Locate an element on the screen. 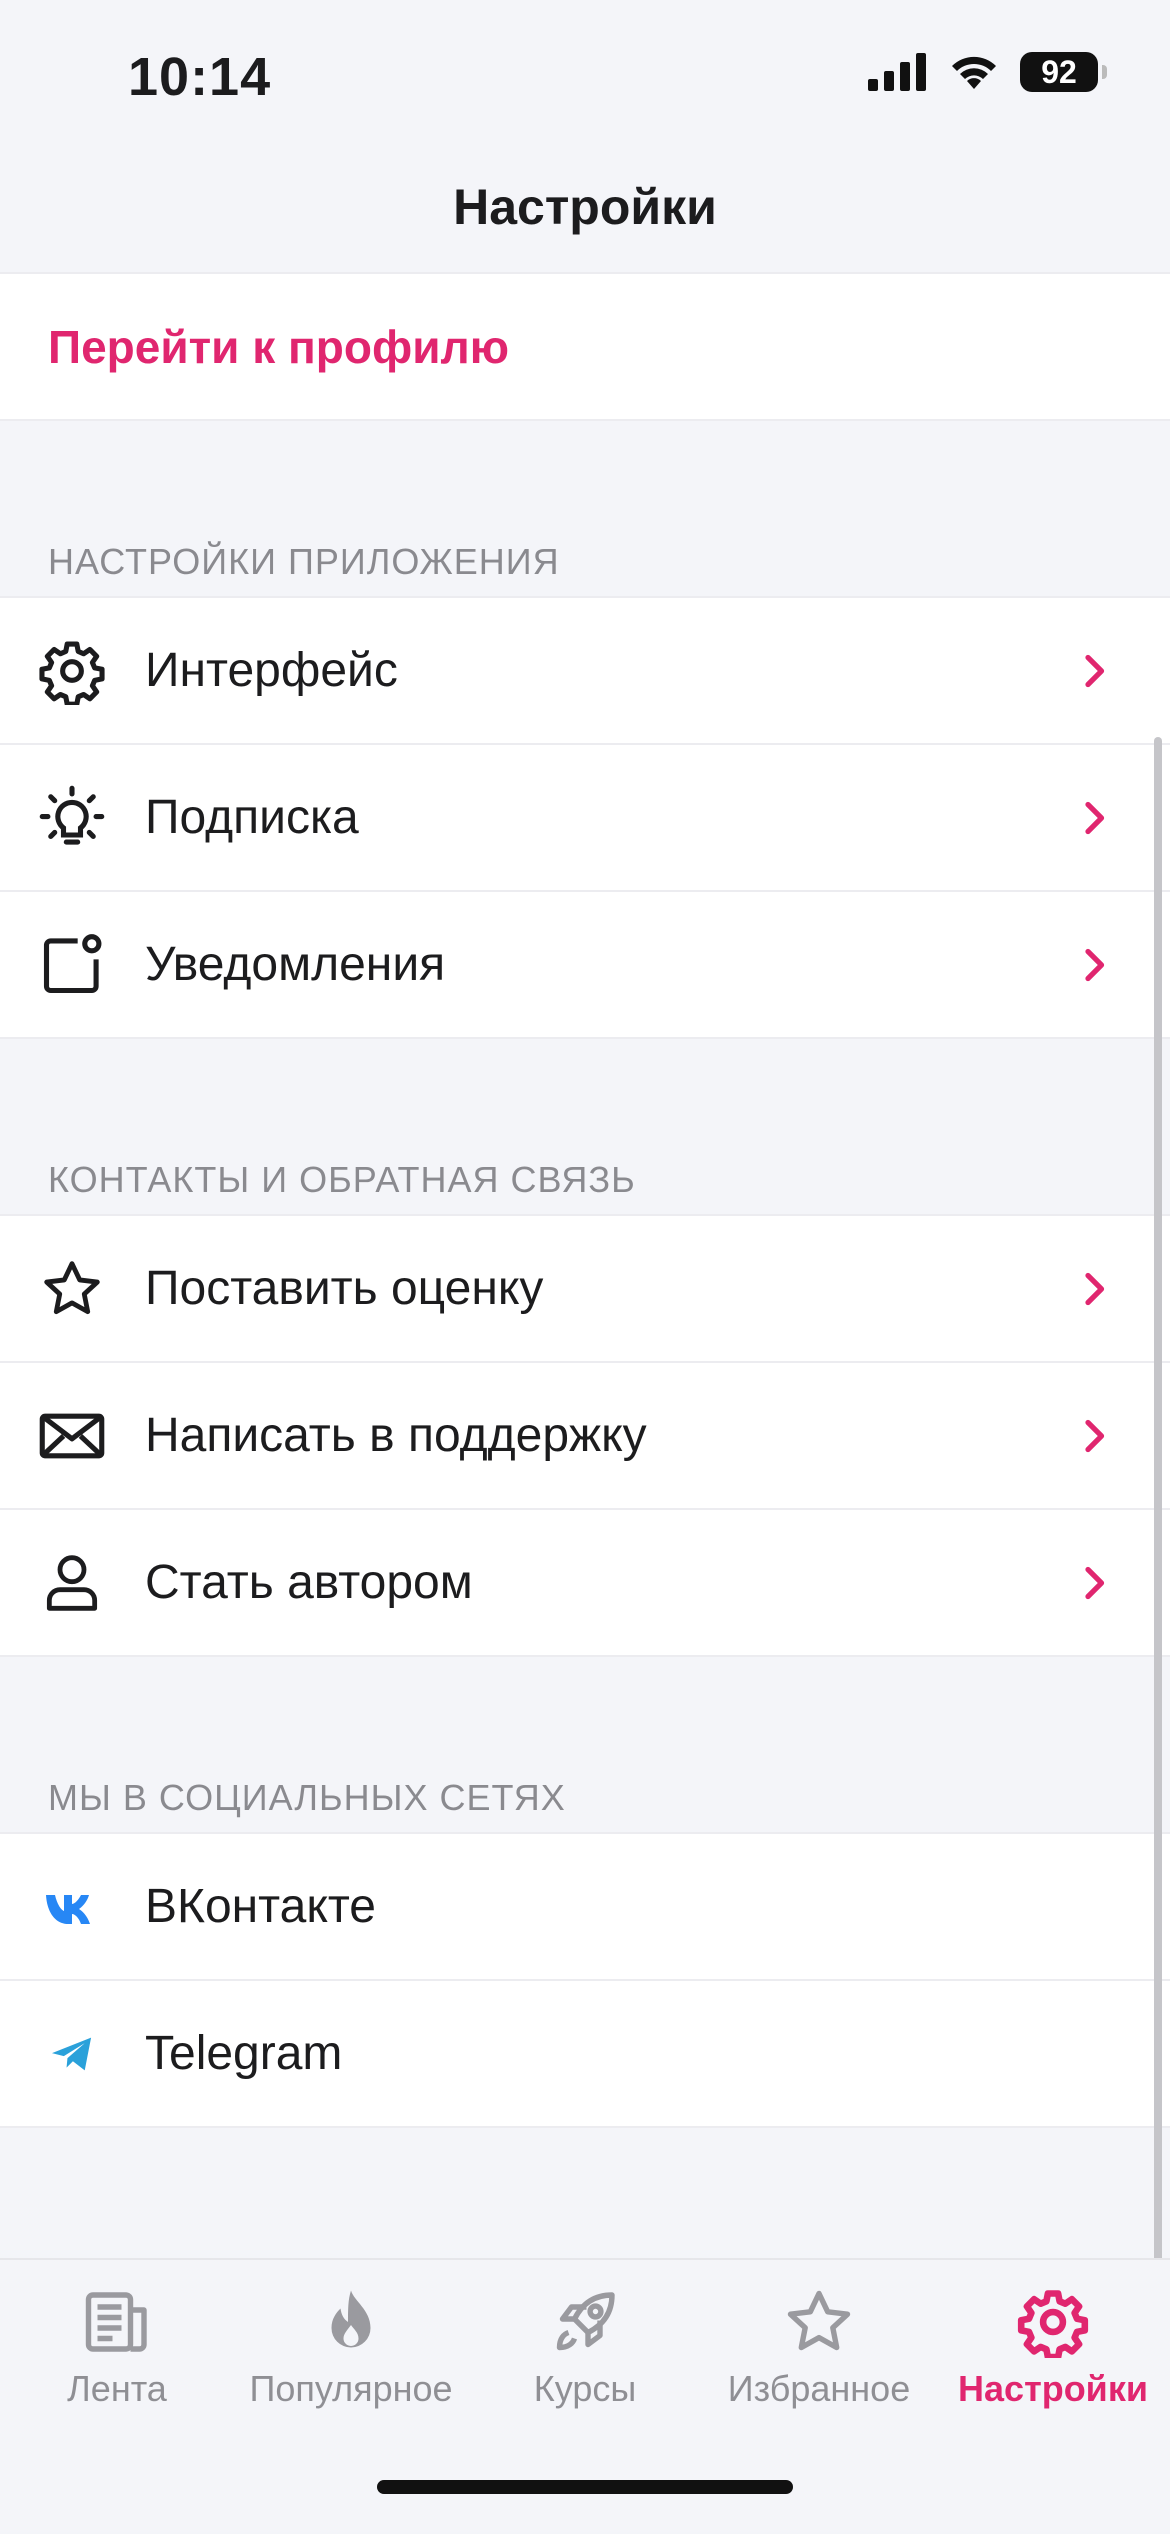  settings-item-label: Стать автором is located at coordinates (309, 1582).